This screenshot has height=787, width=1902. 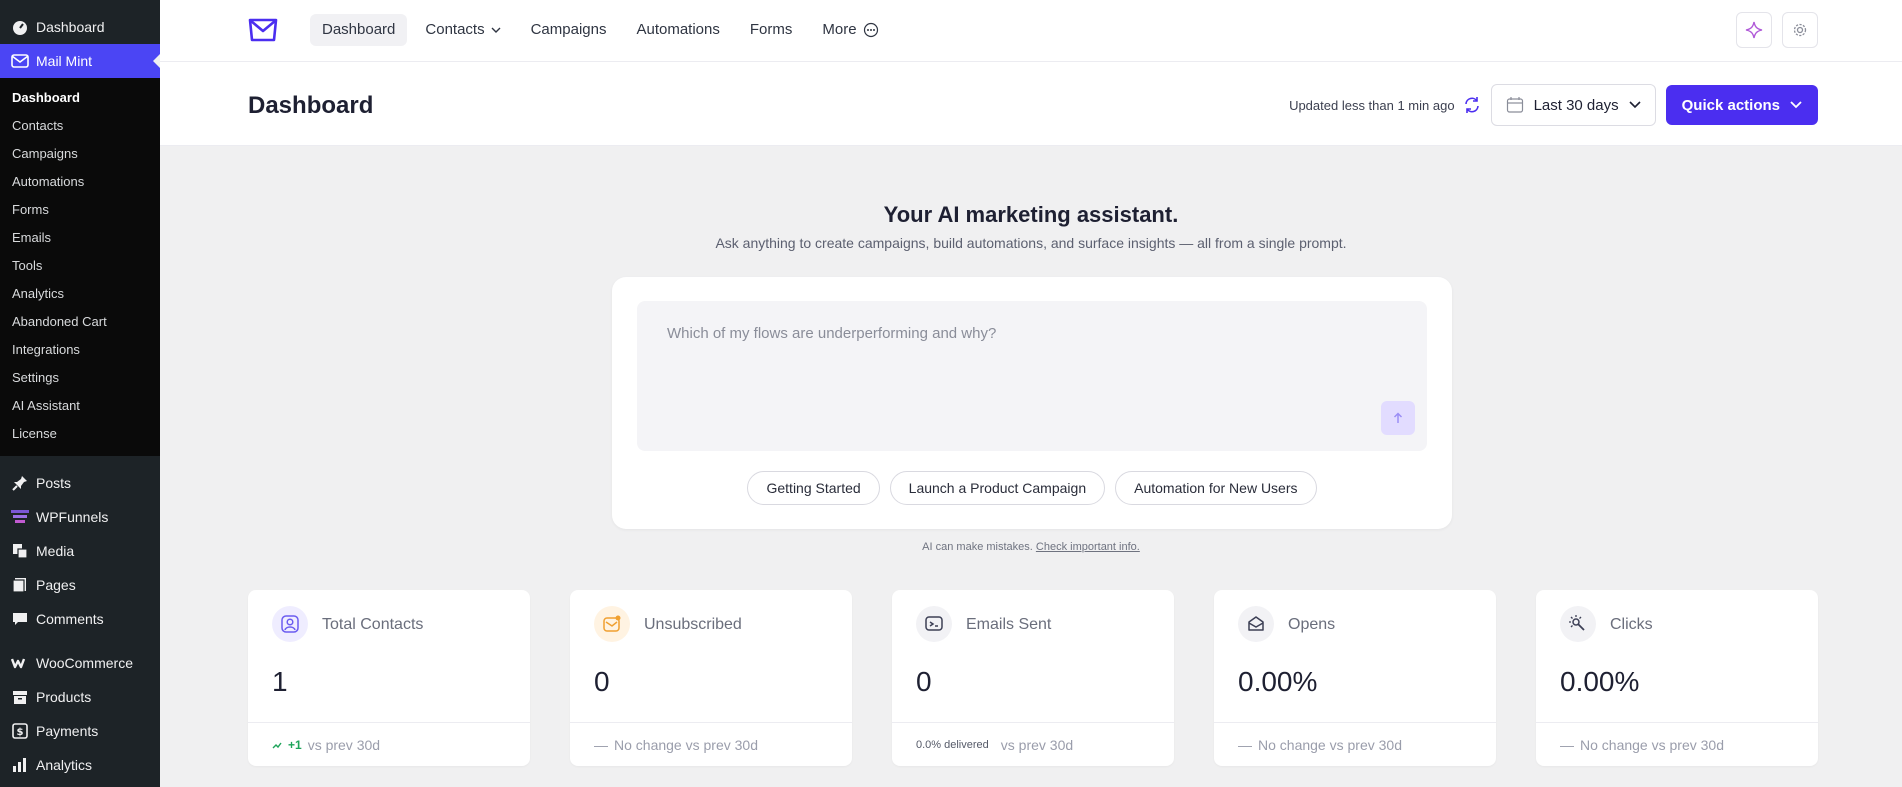 I want to click on sidebar-item-media: Media, so click(x=80, y=551).